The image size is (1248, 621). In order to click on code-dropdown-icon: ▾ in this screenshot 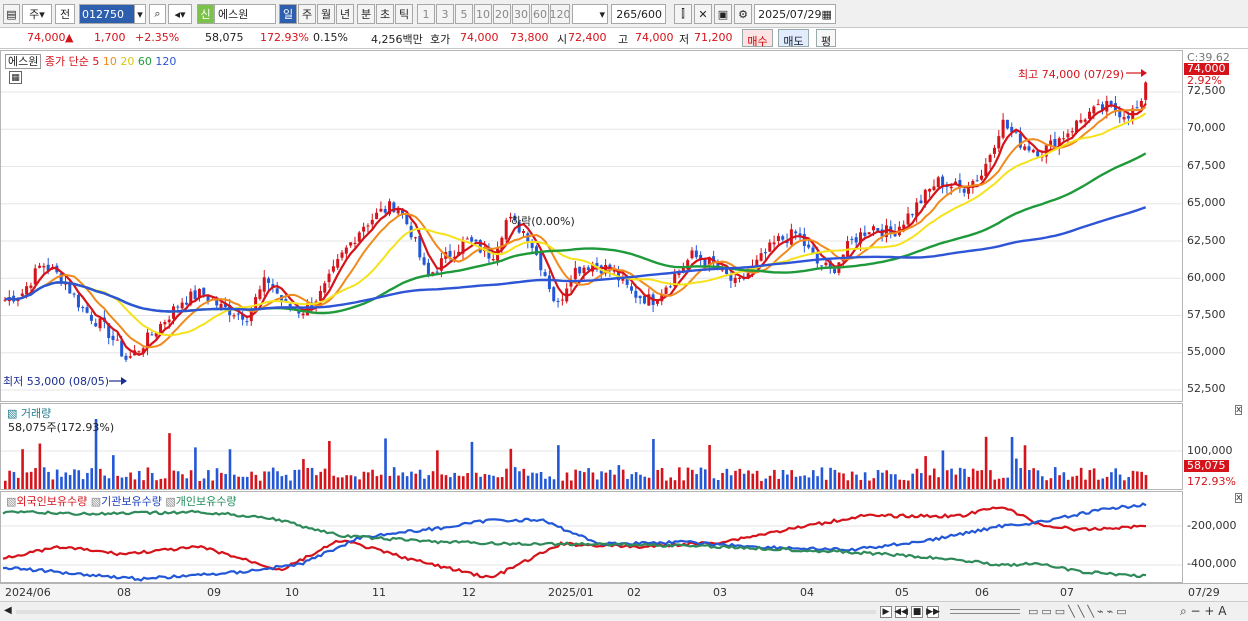, I will do `click(140, 14)`.